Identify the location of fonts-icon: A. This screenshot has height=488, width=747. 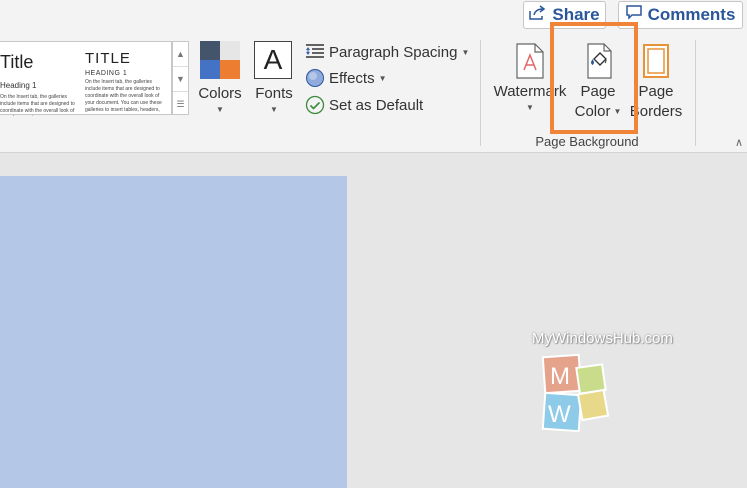
(273, 60).